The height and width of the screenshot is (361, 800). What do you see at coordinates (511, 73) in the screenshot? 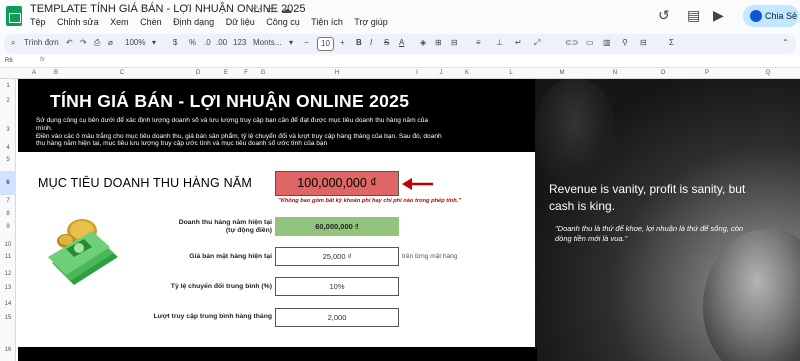
I see `column-l: L` at bounding box center [511, 73].